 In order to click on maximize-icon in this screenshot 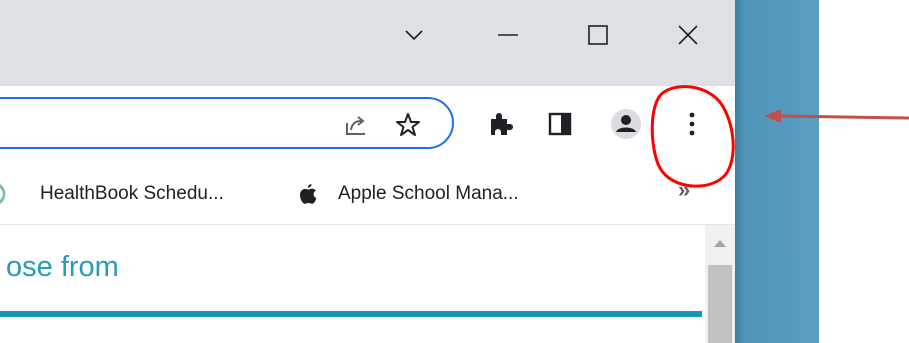, I will do `click(598, 35)`.